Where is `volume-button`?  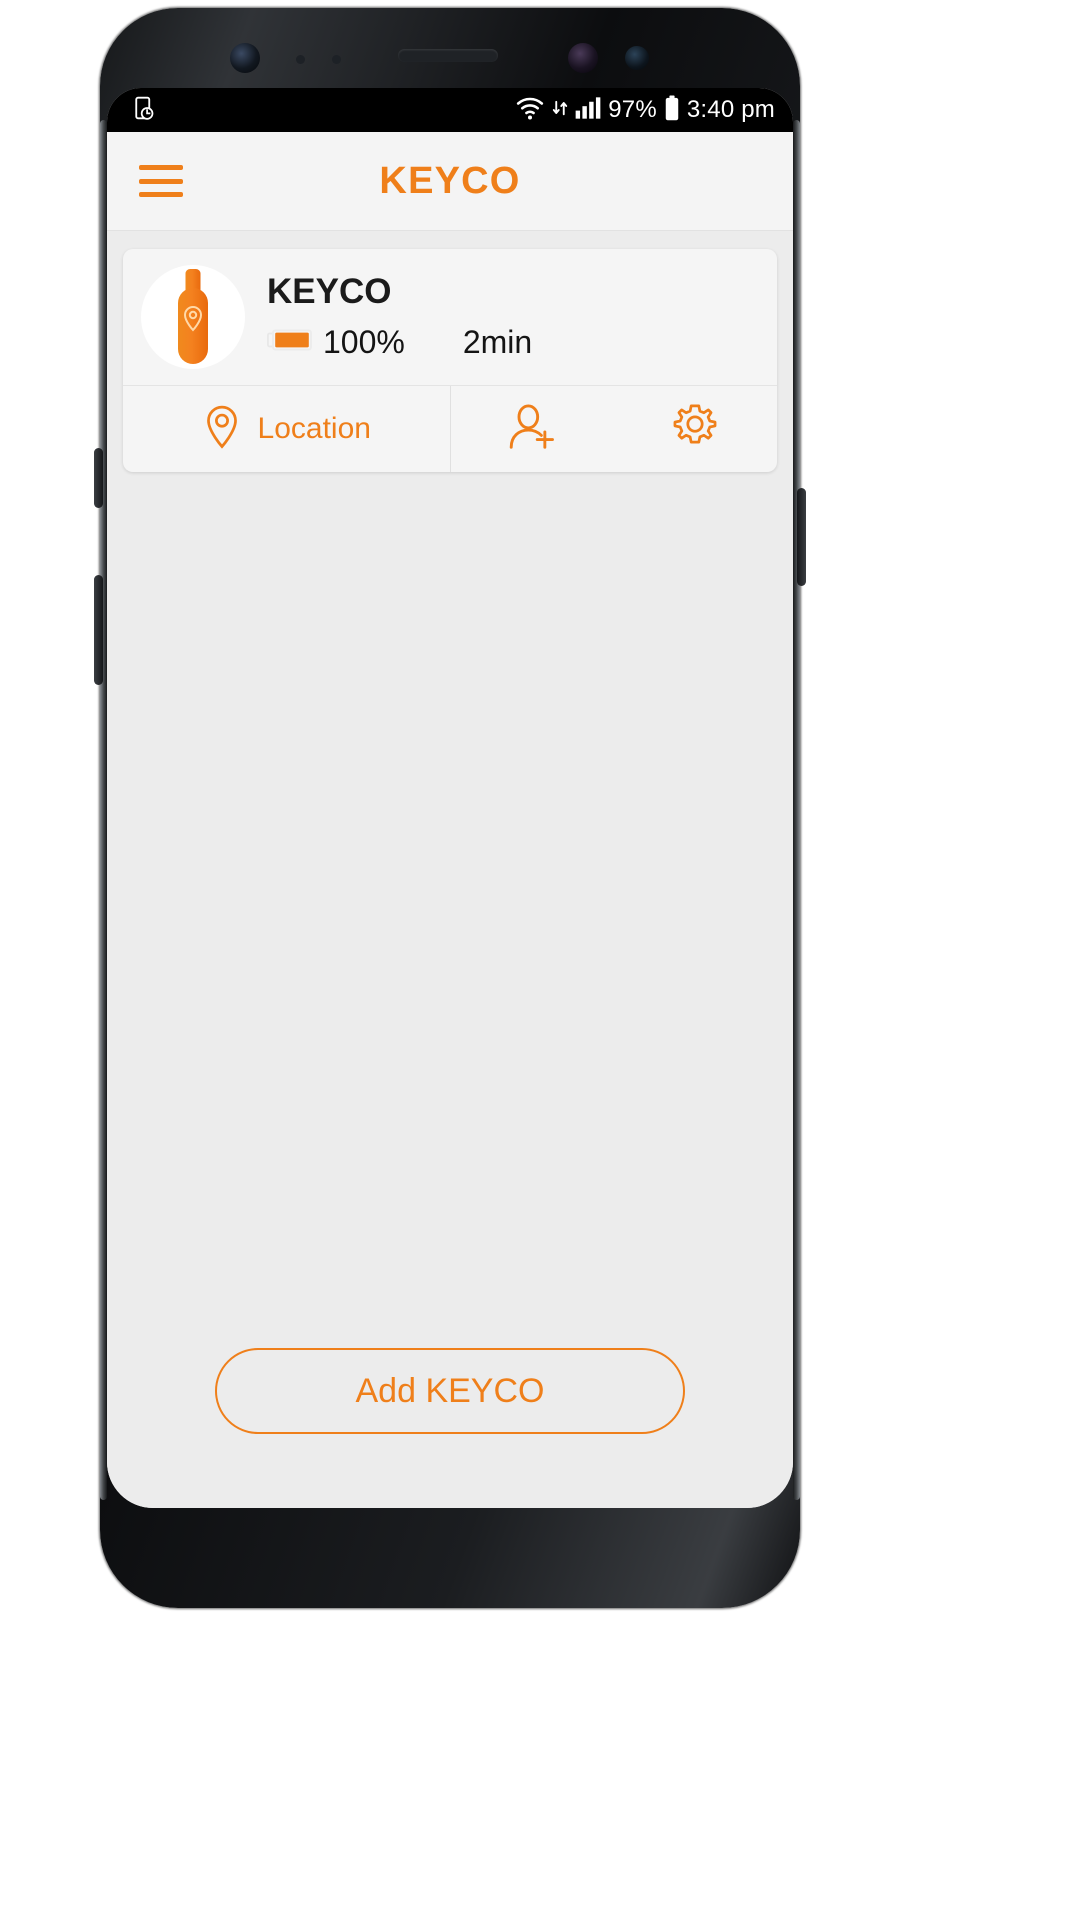
volume-button is located at coordinates (98, 630).